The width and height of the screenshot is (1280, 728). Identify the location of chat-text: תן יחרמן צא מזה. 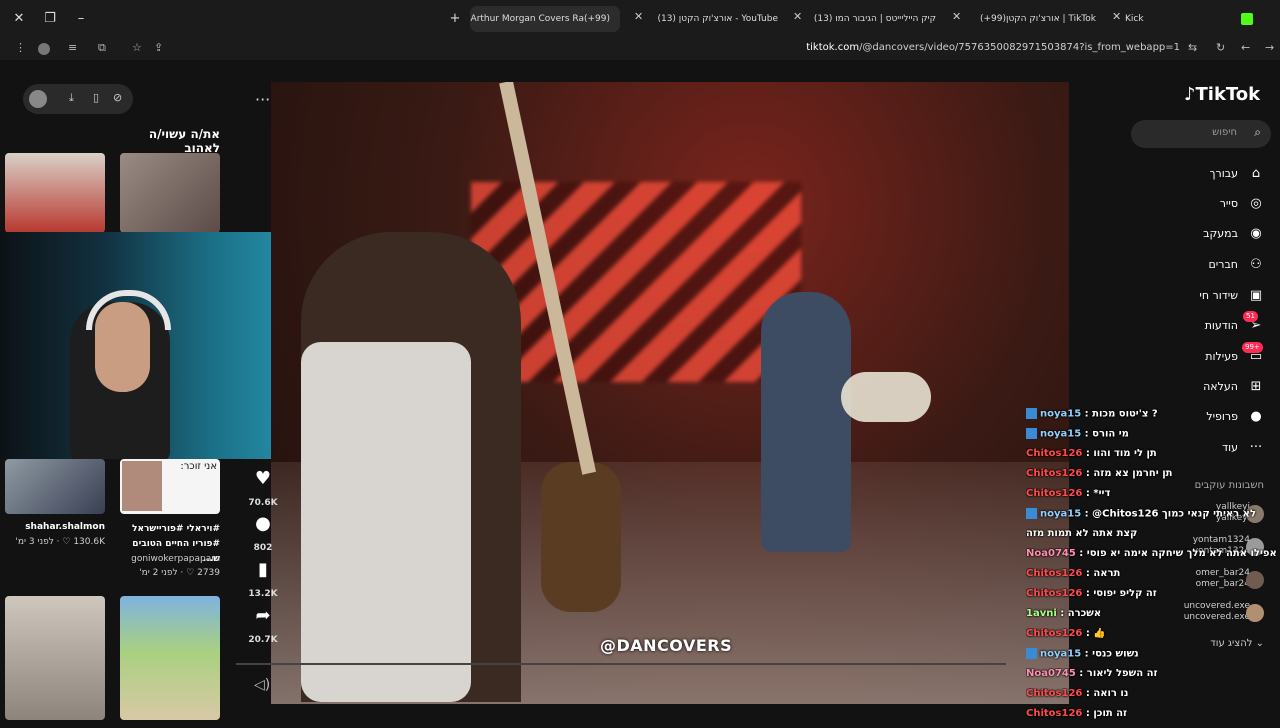
(1133, 473).